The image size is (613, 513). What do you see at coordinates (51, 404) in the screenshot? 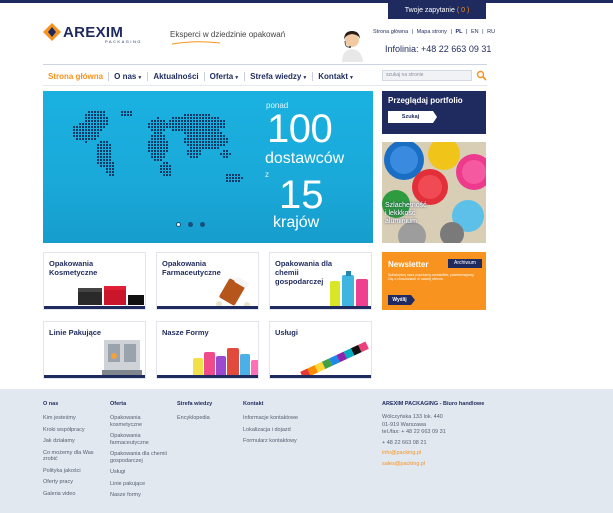
I see `footer-heading: O nas` at bounding box center [51, 404].